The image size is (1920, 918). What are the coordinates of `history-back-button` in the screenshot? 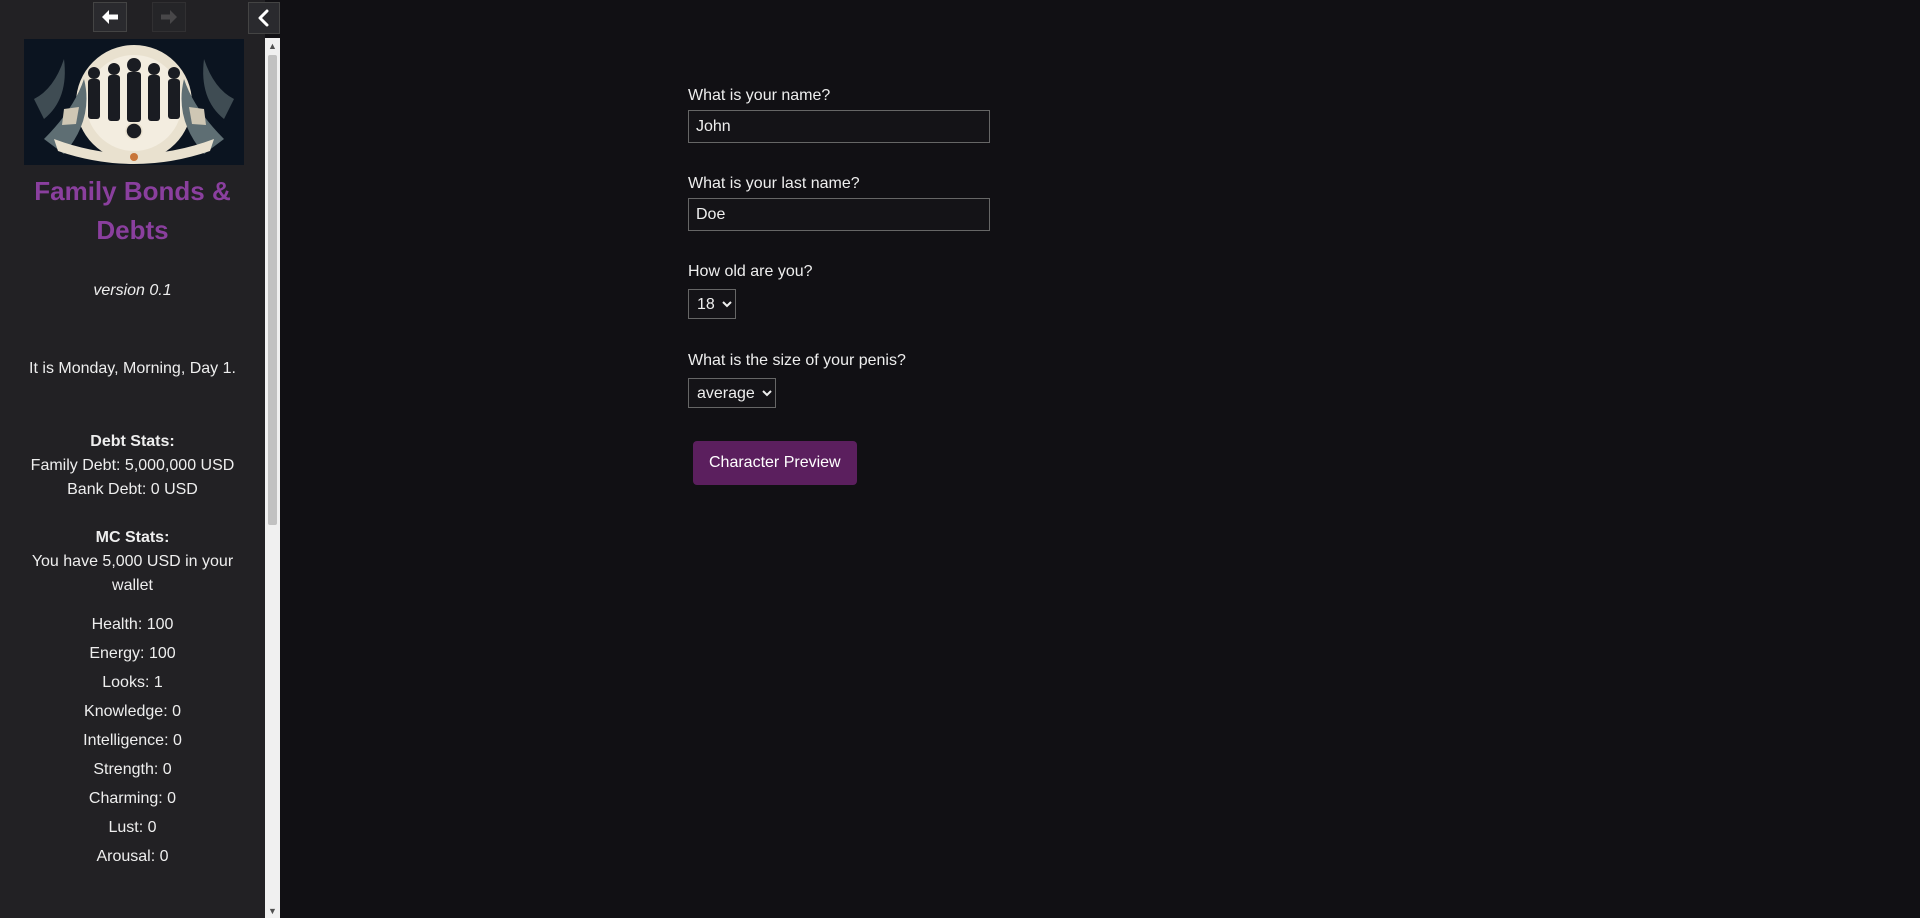 It's located at (110, 17).